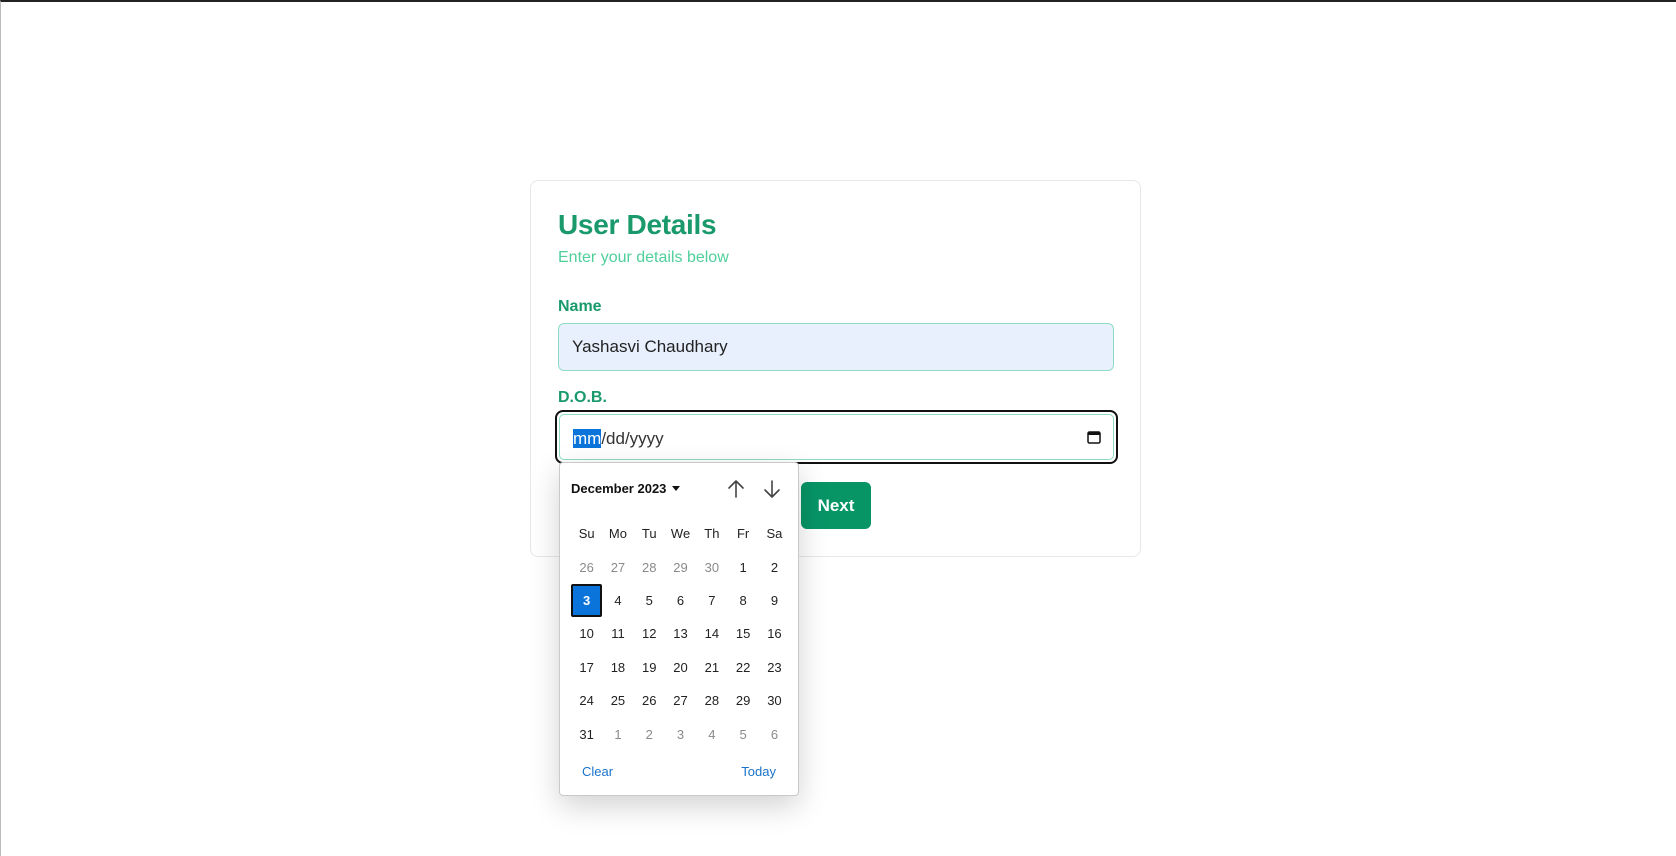 This screenshot has width=1676, height=856. What do you see at coordinates (586, 667) in the screenshot?
I see `day-cell: 17` at bounding box center [586, 667].